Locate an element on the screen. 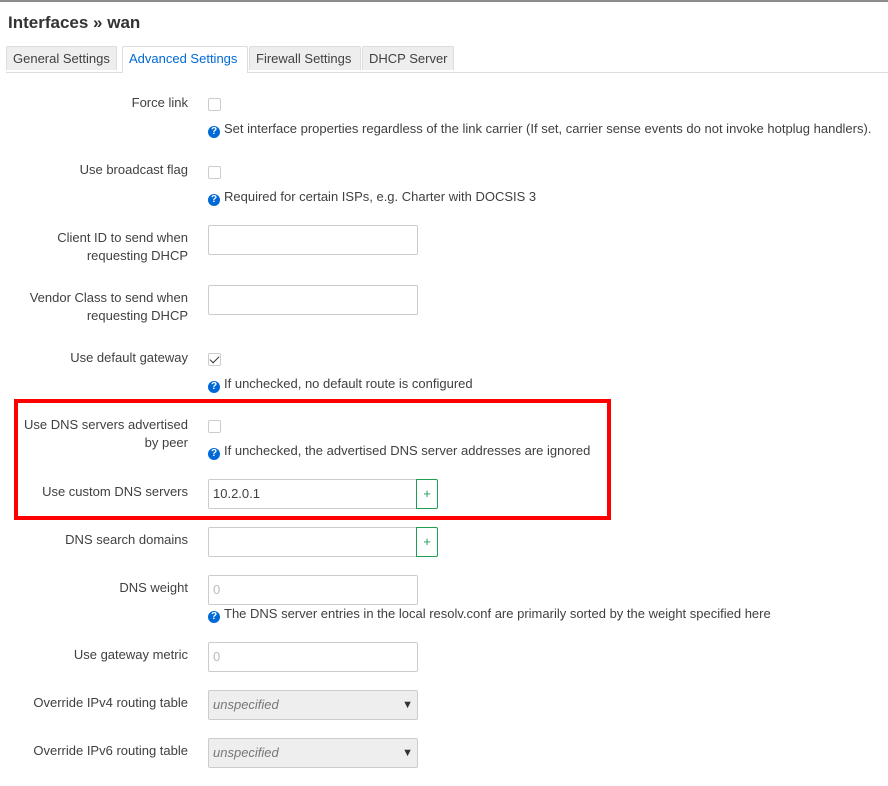  gateway-metric-placeholder: 0 is located at coordinates (217, 656).